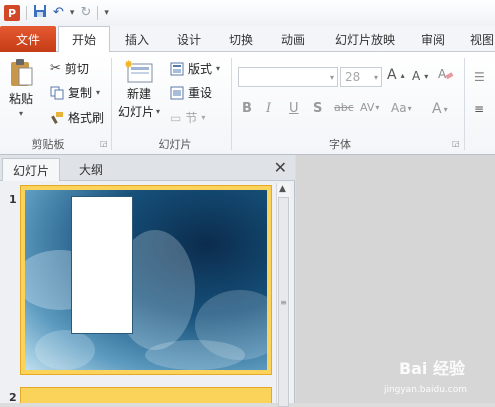 The width and height of the screenshot is (495, 407). I want to click on undo-icon: ↶, so click(58, 13).